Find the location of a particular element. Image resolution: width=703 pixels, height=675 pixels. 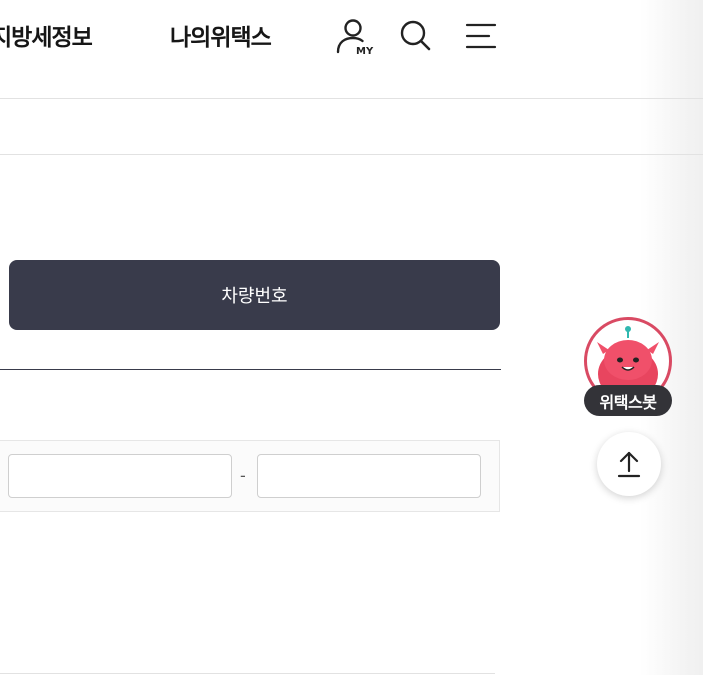

scroll-top-button is located at coordinates (629, 464).